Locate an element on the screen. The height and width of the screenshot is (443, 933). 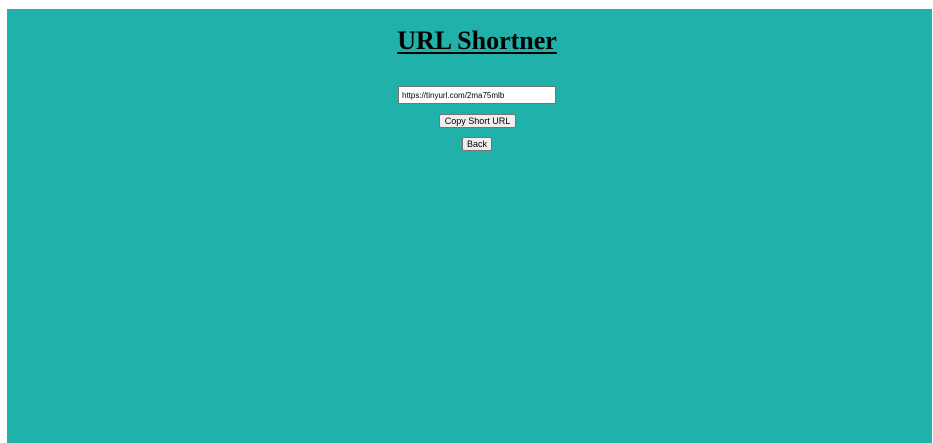
copy-short-url-button: Copy Short URL is located at coordinates (477, 121).